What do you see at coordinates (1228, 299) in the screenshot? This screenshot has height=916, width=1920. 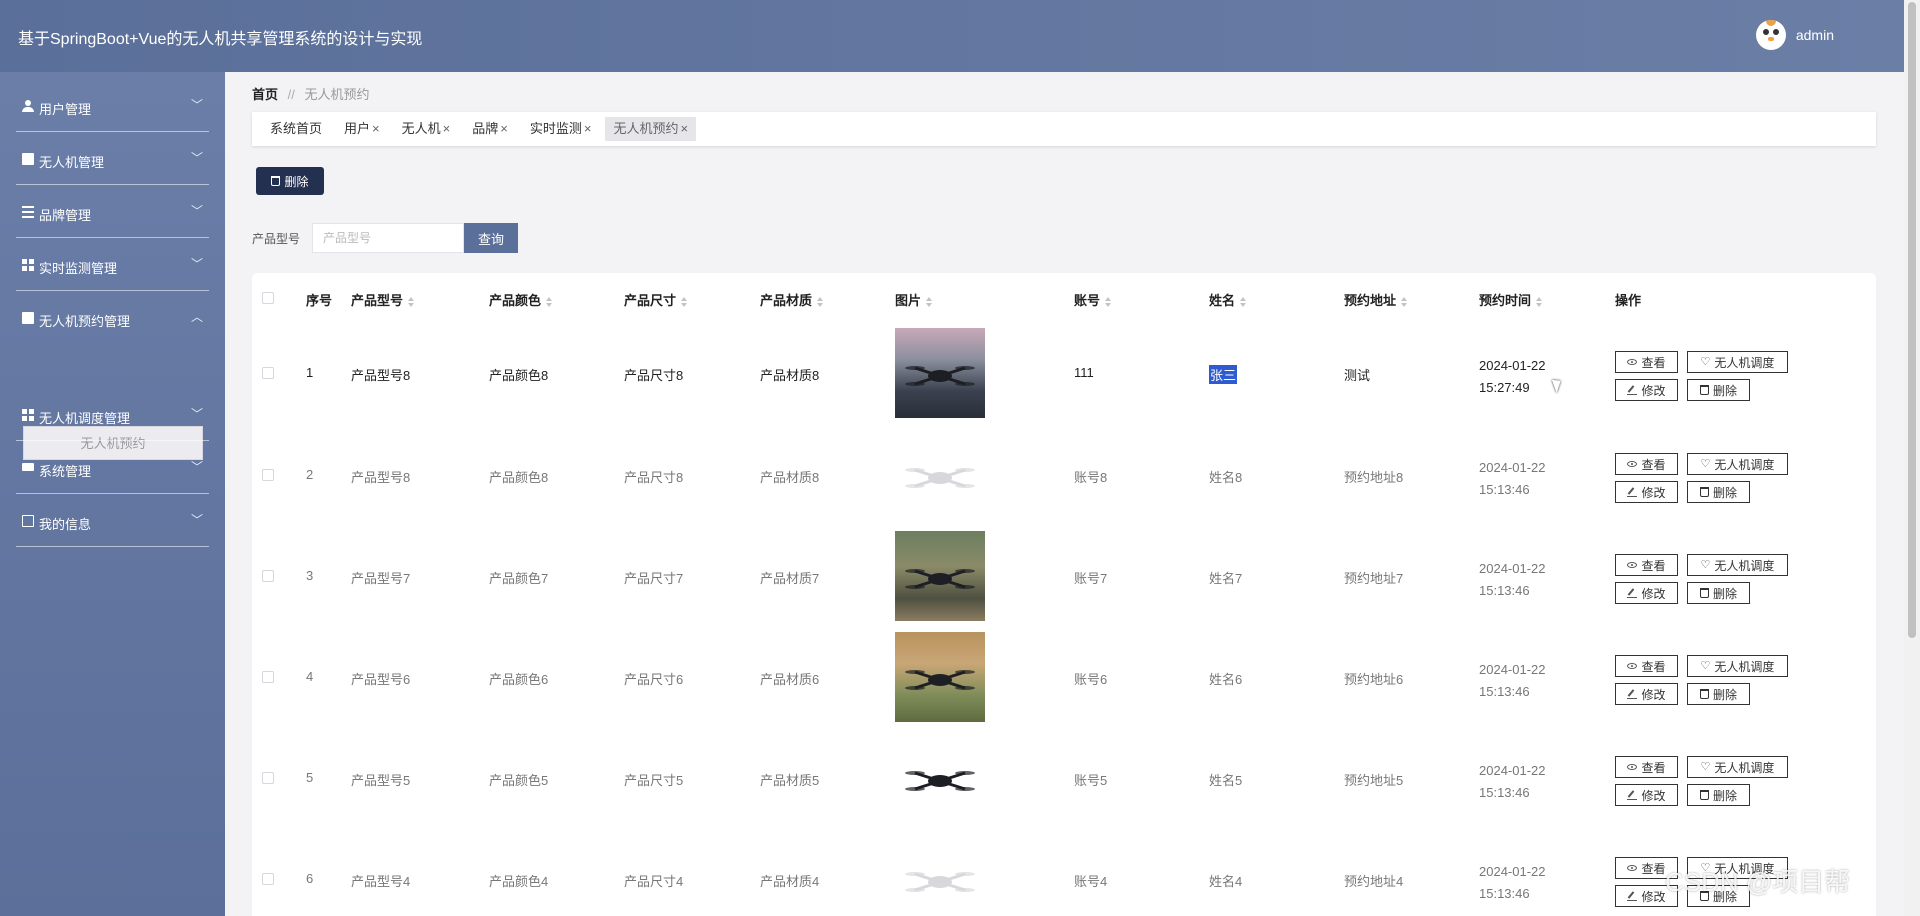 I see `header-name: 姓名` at bounding box center [1228, 299].